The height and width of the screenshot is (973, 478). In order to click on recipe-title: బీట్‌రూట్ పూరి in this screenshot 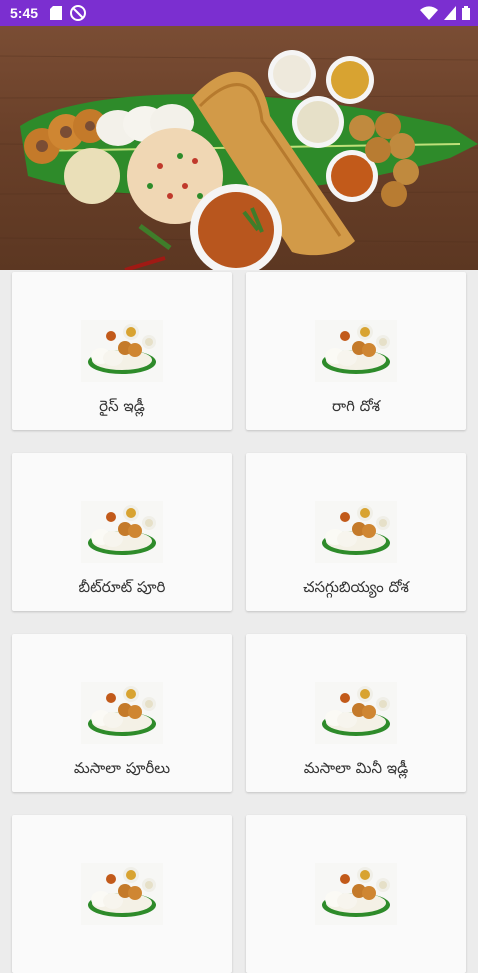, I will do `click(122, 587)`.